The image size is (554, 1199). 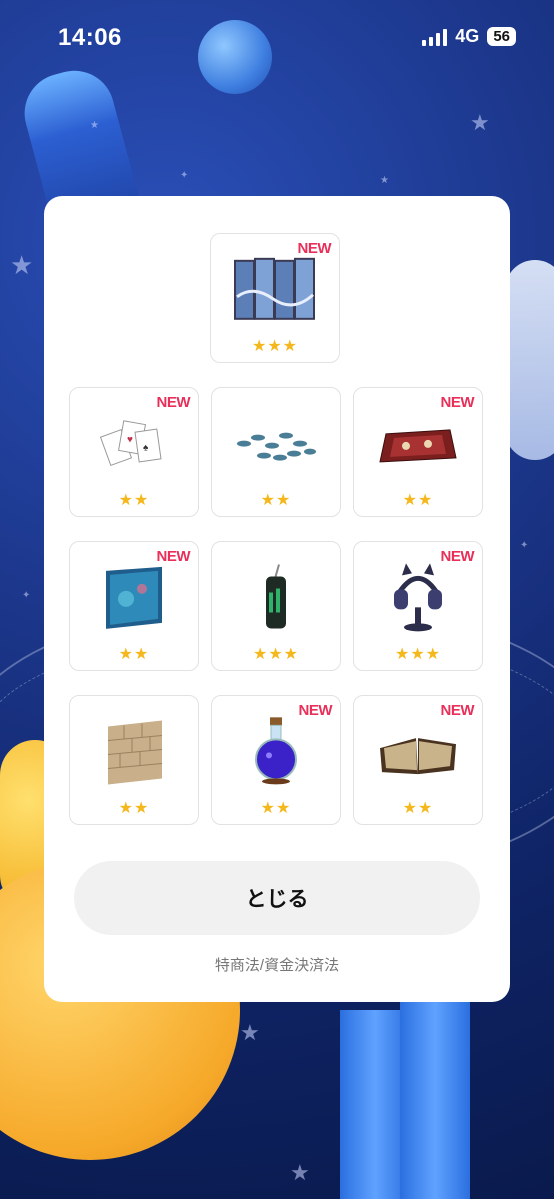 I want to click on aquarium-wall-icon, so click(x=134, y=600).